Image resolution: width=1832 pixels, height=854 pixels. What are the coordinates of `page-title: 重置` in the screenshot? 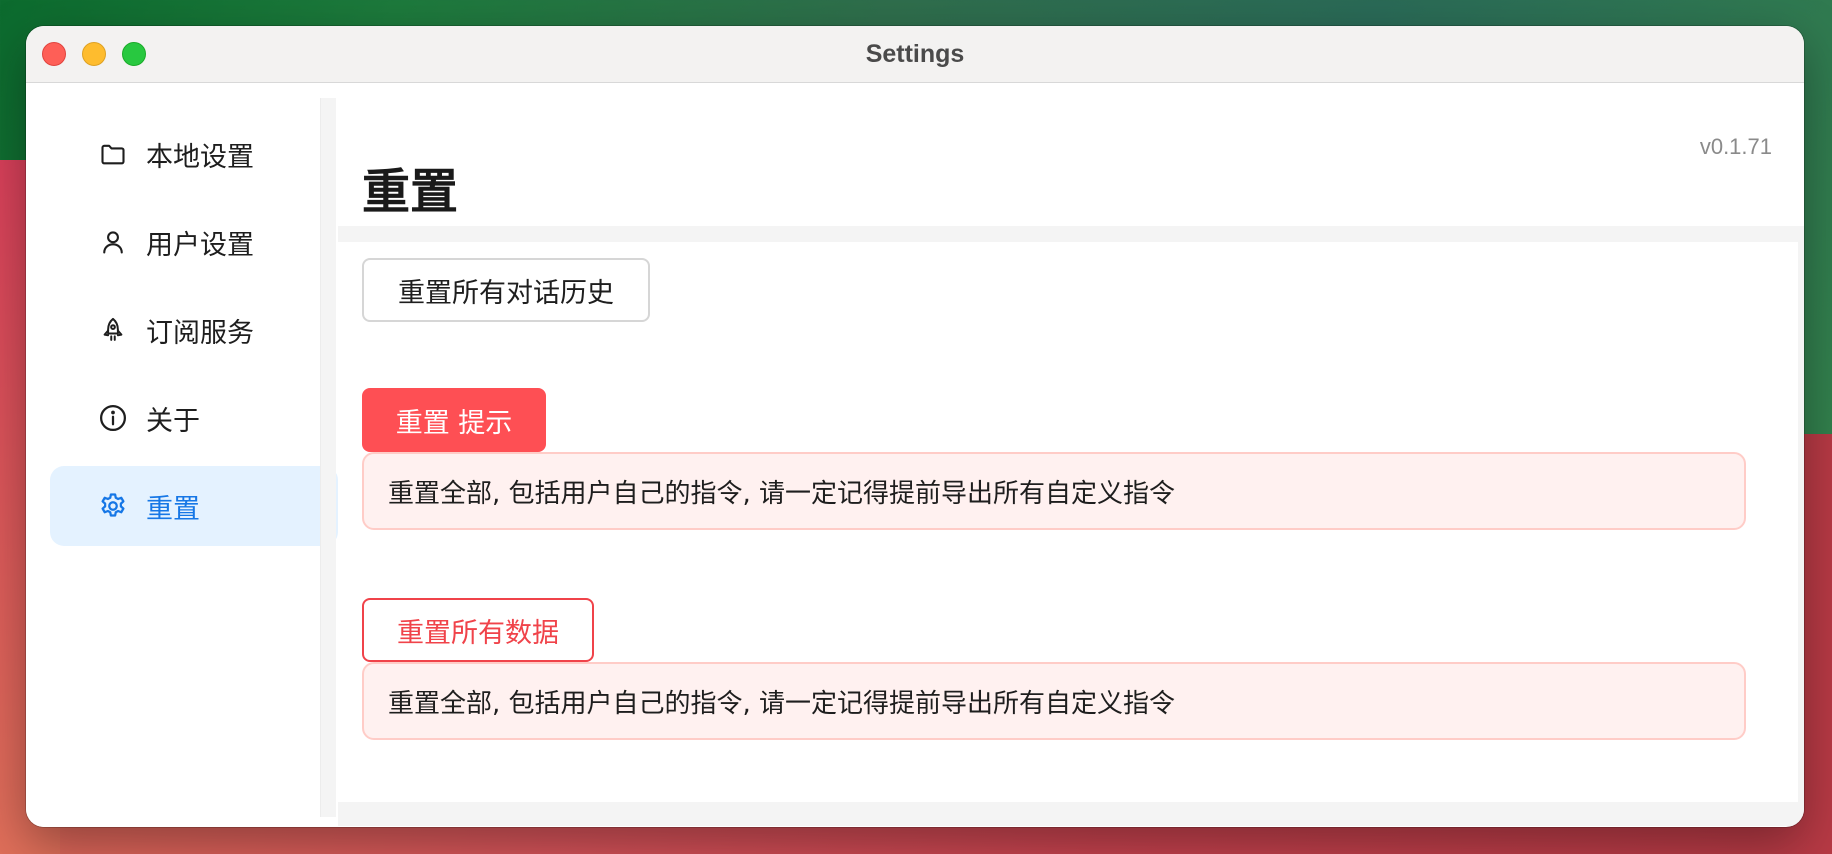 It's located at (410, 192).